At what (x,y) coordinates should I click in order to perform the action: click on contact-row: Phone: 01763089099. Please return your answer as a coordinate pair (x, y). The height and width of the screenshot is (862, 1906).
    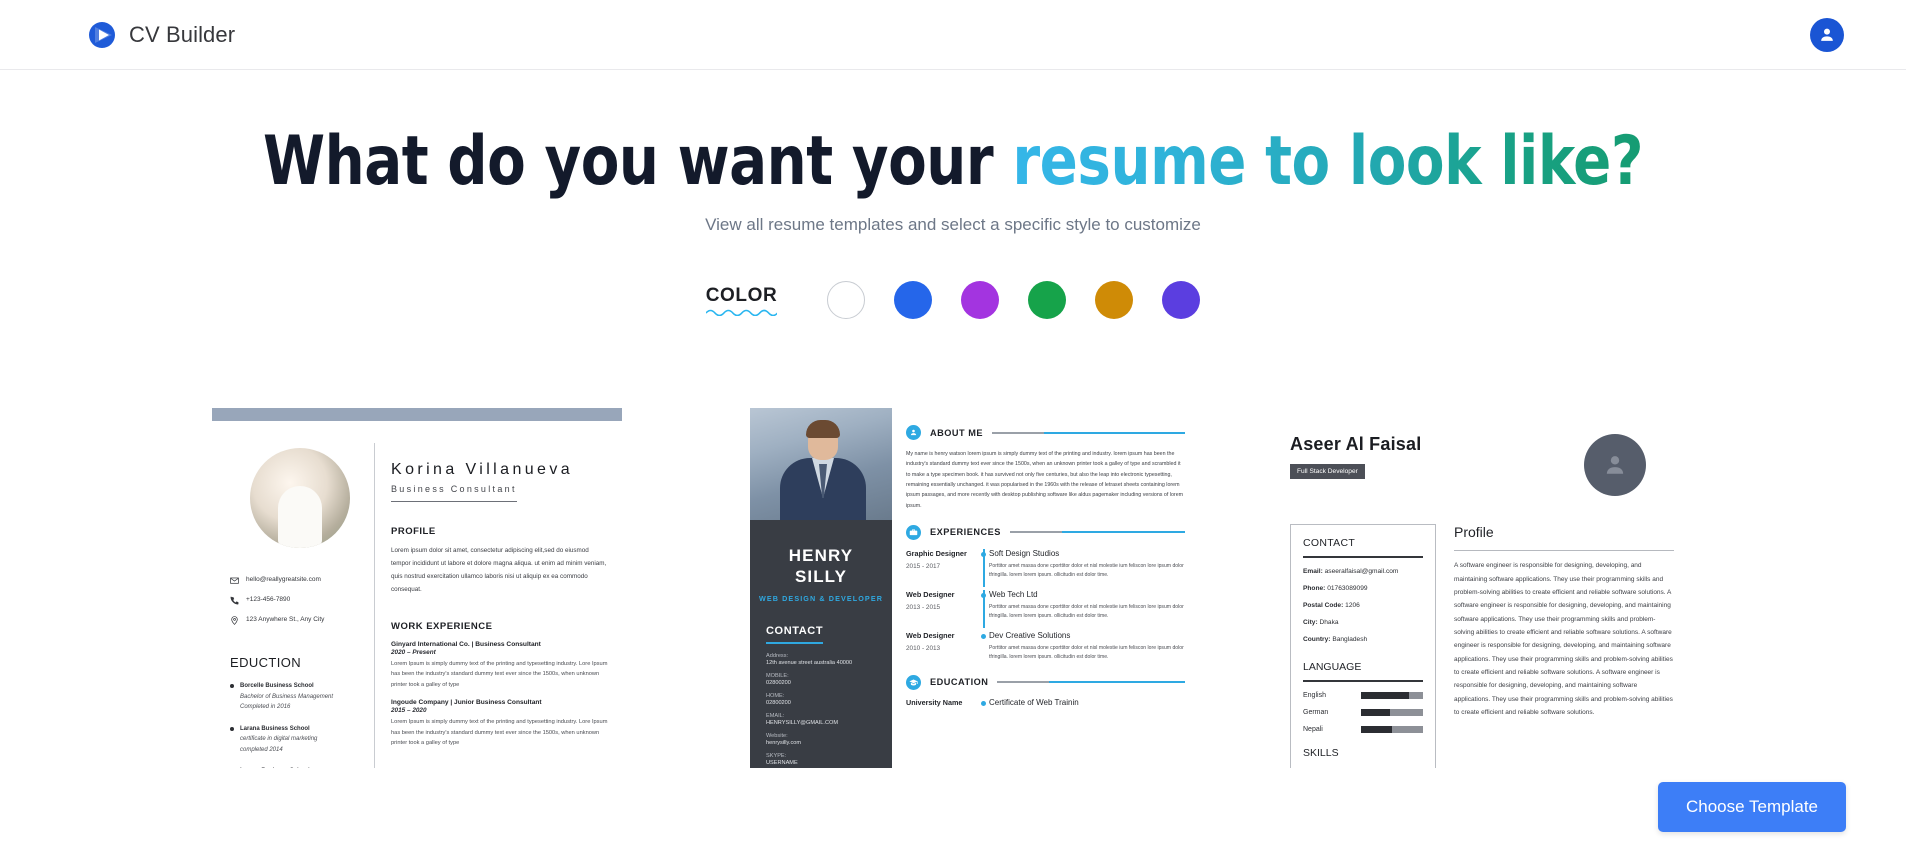
    Looking at the image, I should click on (1363, 588).